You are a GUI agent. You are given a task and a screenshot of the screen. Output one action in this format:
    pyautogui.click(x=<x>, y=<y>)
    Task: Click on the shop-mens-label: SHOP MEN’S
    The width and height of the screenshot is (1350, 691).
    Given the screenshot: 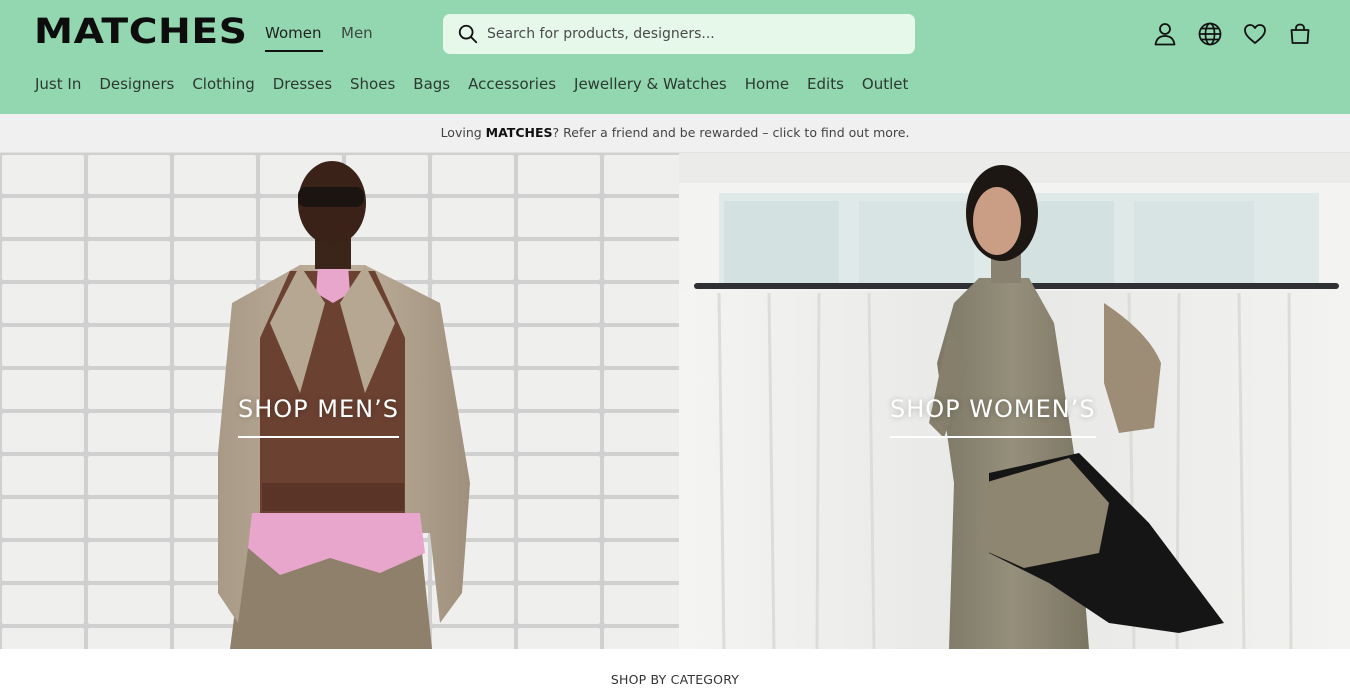 What is the action you would take?
    pyautogui.click(x=318, y=409)
    